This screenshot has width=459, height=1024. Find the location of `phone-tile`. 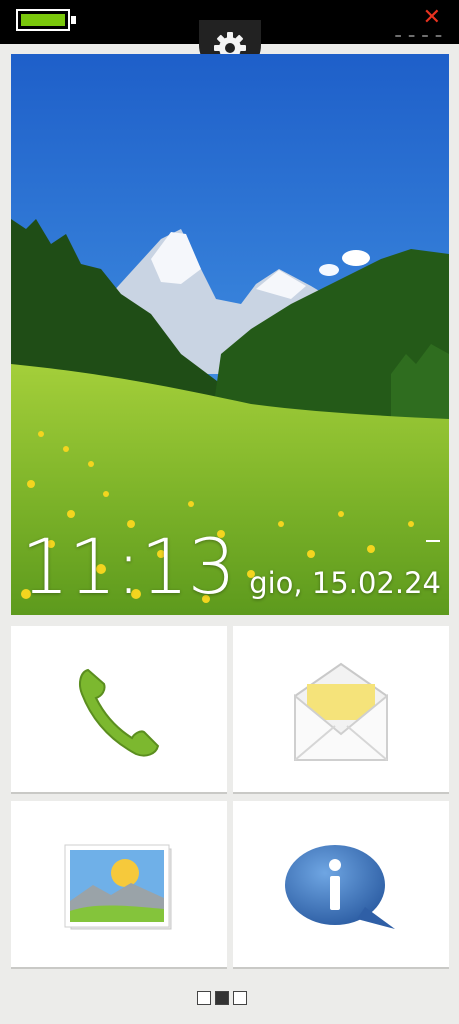

phone-tile is located at coordinates (119, 710).